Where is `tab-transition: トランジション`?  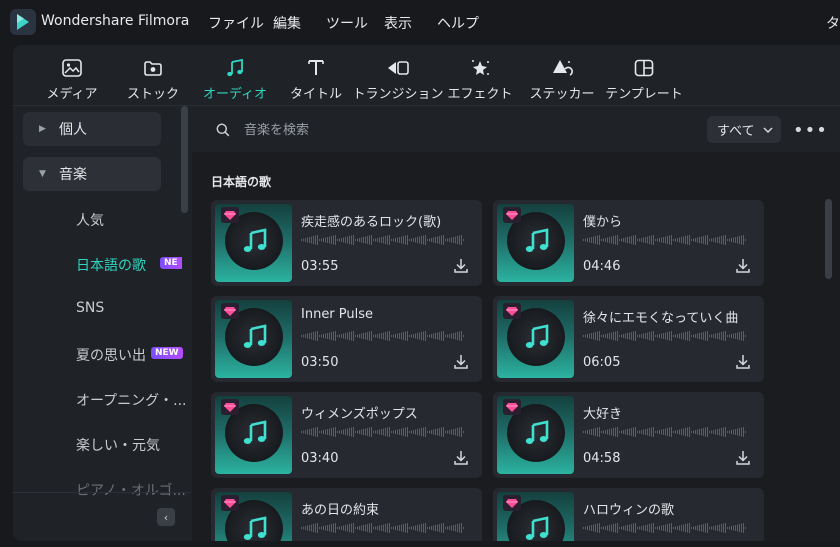
tab-transition: トランジション is located at coordinates (398, 75).